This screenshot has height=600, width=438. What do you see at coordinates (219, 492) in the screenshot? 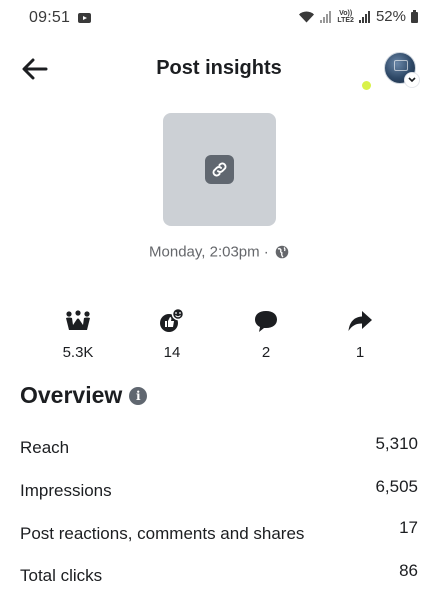
I see `stat-row-impressions: Impressions 6,505` at bounding box center [219, 492].